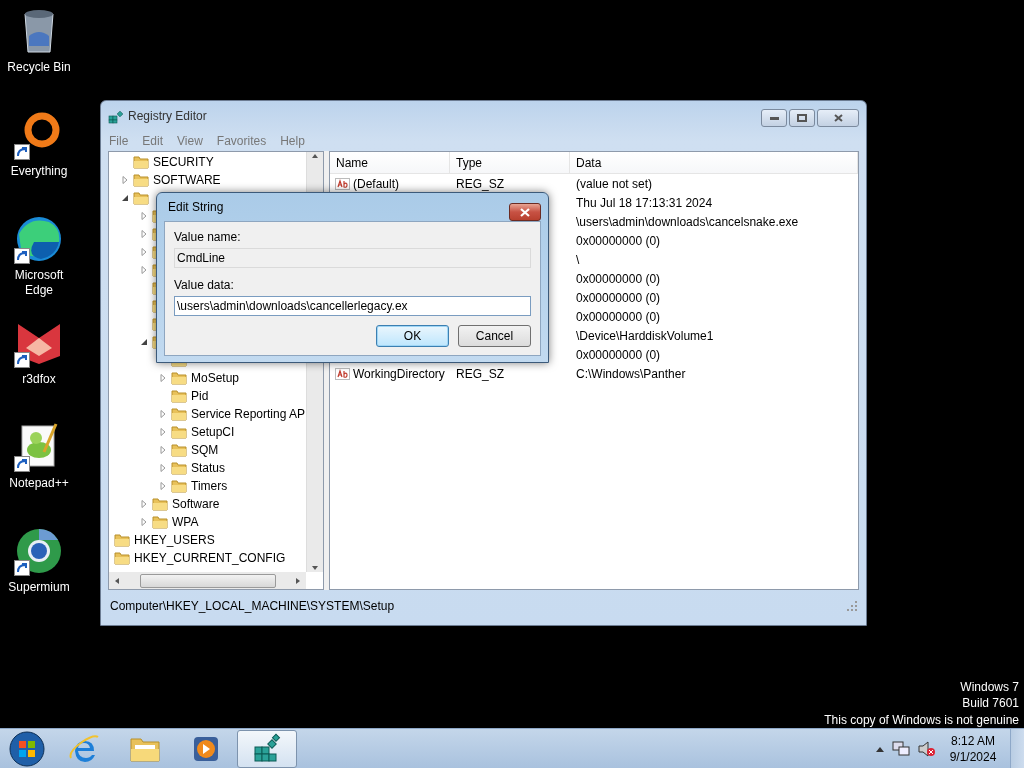 This screenshot has height=768, width=1024. What do you see at coordinates (630, 373) in the screenshot?
I see `value-data: C:\Windows\Panther` at bounding box center [630, 373].